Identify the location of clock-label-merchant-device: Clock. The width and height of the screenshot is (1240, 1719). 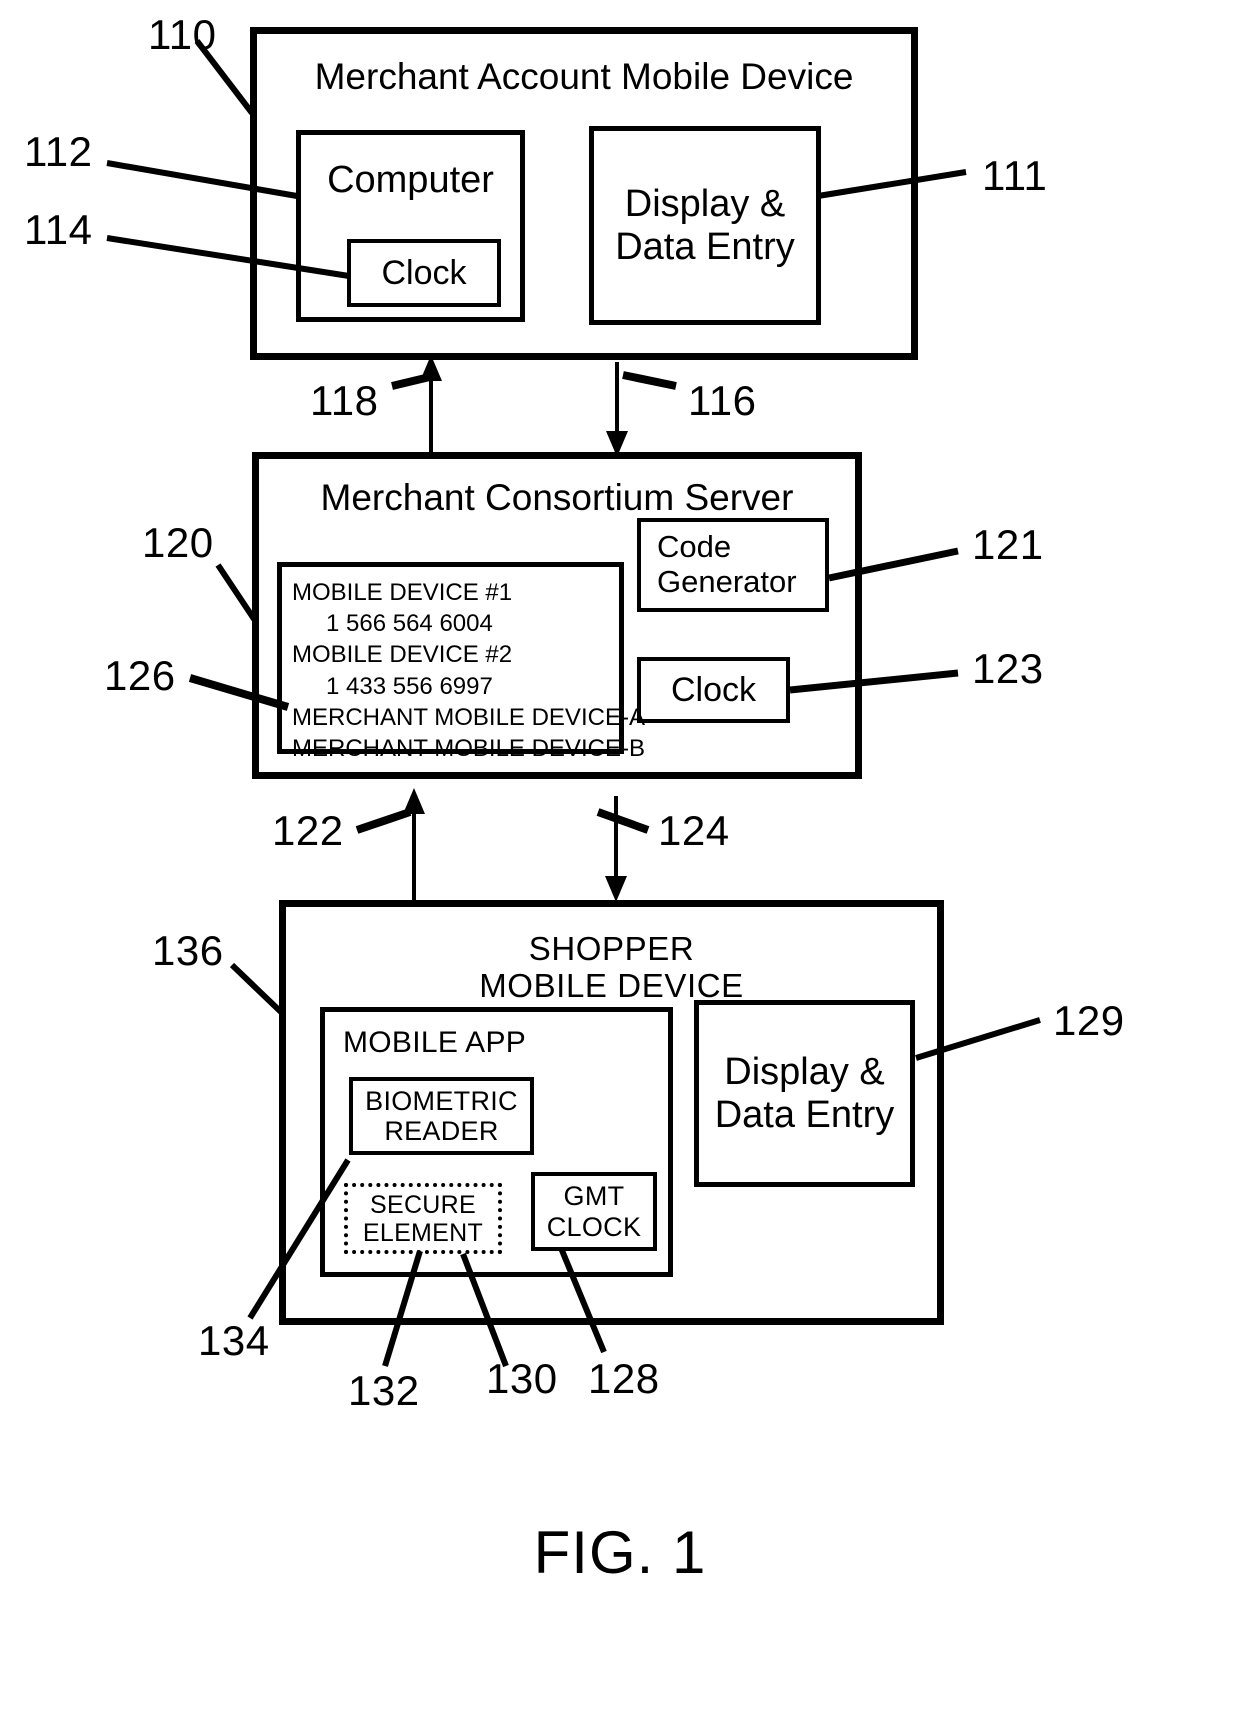
(424, 272).